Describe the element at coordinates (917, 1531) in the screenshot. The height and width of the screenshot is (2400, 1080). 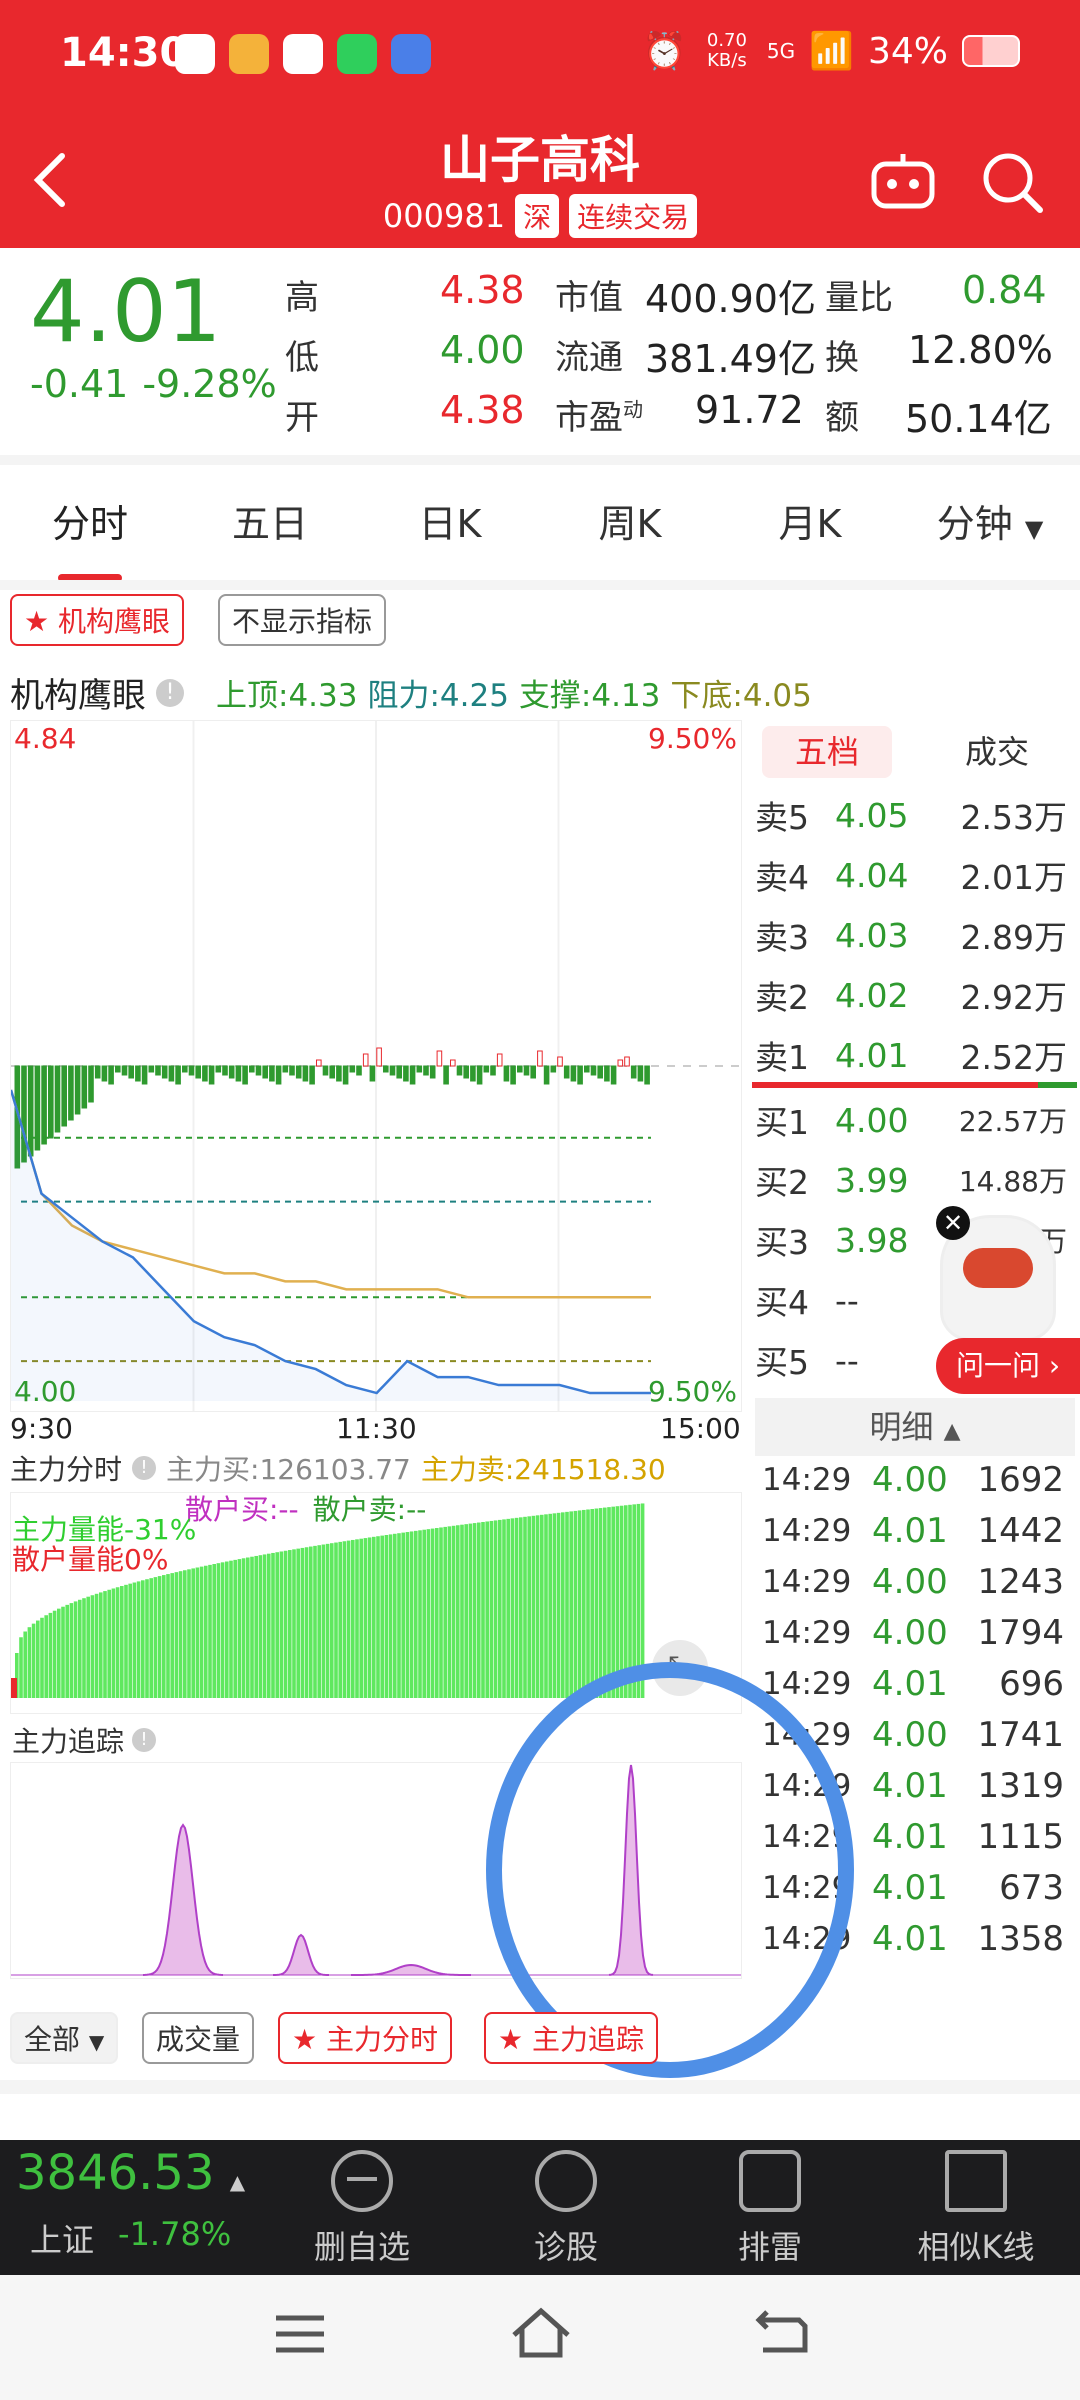
I see `trade-detail-row: 14:29 4.01 1442` at that location.